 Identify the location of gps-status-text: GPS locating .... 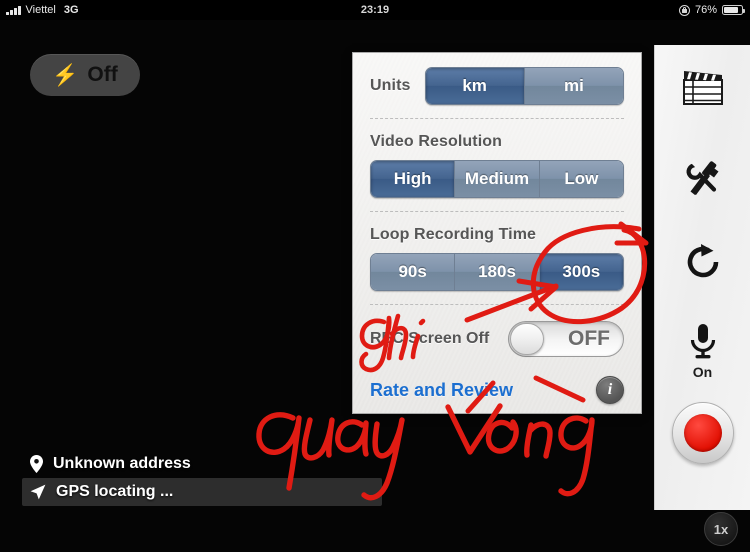
(115, 491).